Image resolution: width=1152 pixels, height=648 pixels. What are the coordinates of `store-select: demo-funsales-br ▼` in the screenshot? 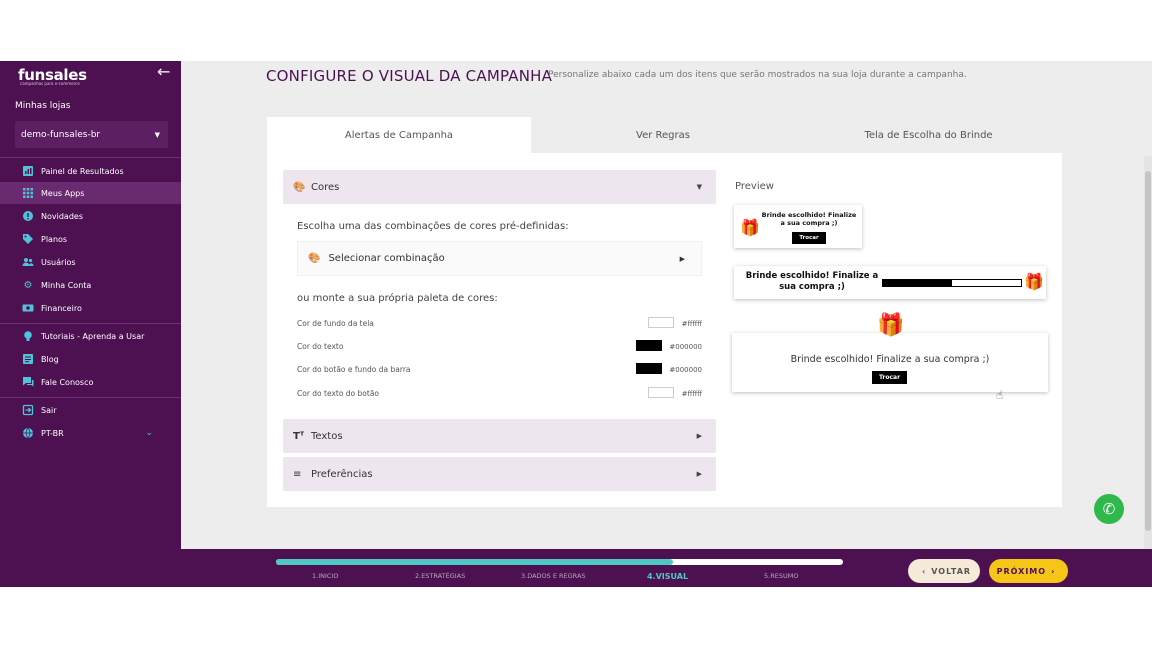 It's located at (91, 134).